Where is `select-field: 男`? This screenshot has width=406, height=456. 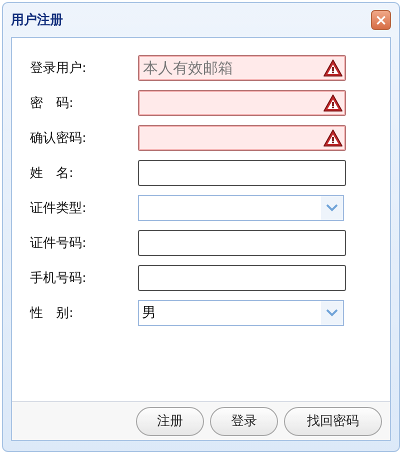 select-field: 男 is located at coordinates (241, 313).